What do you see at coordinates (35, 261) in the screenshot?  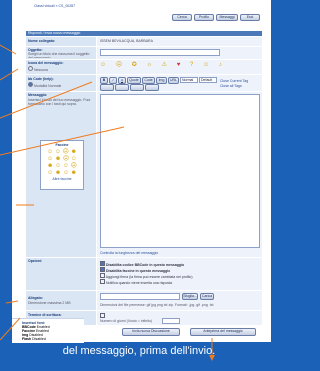 I see `opzioni-label: Opzioni:` at bounding box center [35, 261].